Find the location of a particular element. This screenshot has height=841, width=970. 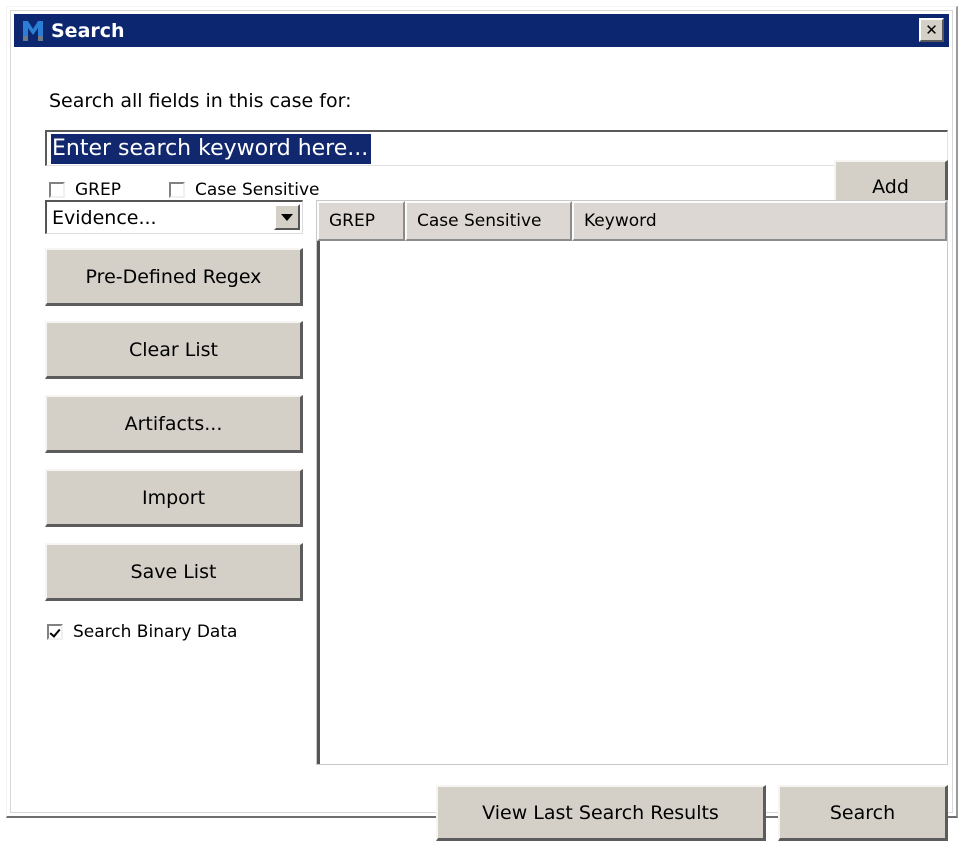

close-button: ✕ is located at coordinates (931, 30).